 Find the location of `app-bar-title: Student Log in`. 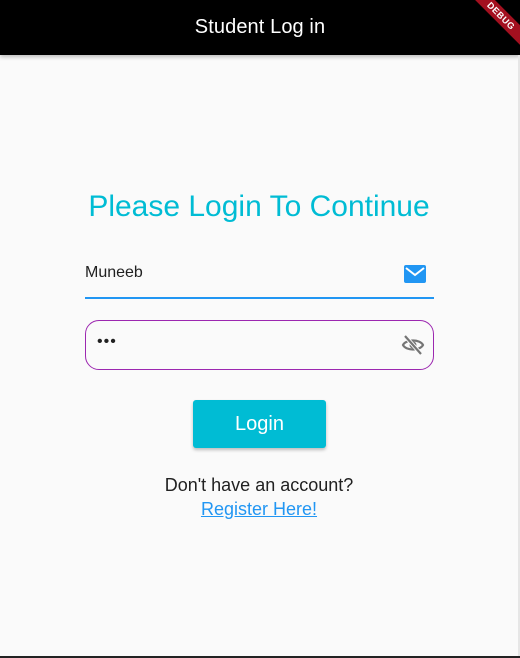

app-bar-title: Student Log in is located at coordinates (260, 27).